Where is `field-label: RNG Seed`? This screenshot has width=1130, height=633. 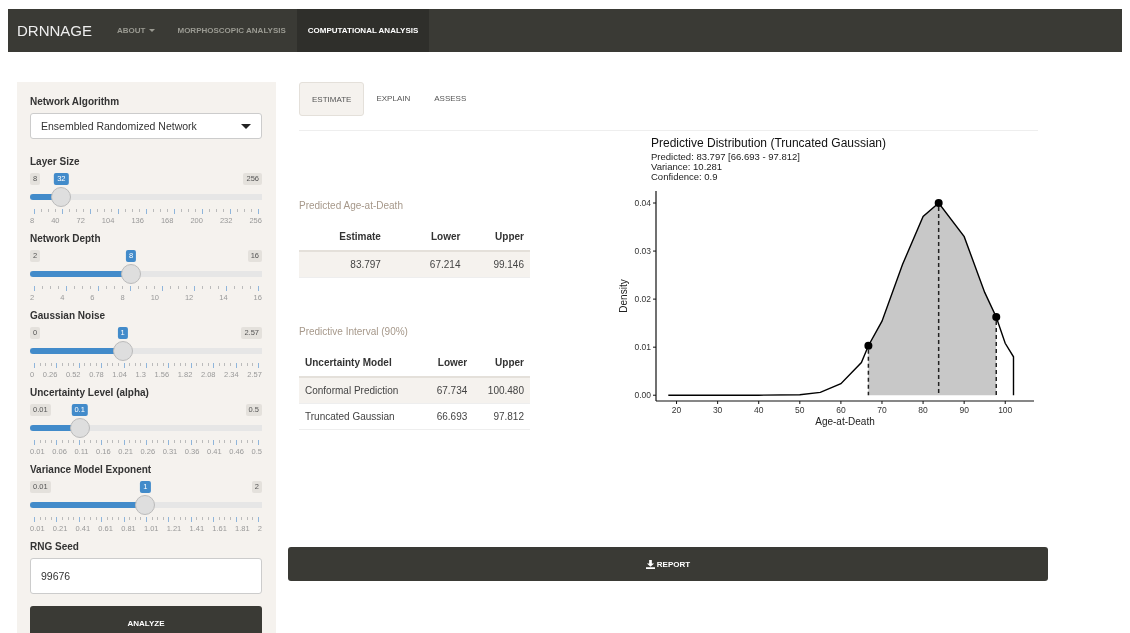
field-label: RNG Seed is located at coordinates (55, 546).